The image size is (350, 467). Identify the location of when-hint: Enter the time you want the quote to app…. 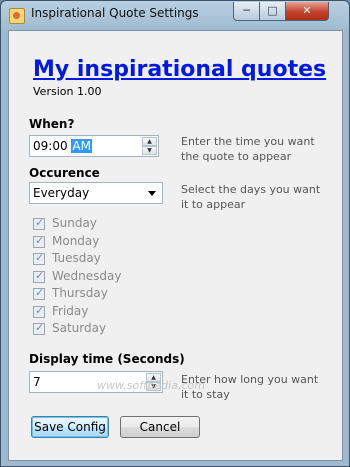
(248, 149).